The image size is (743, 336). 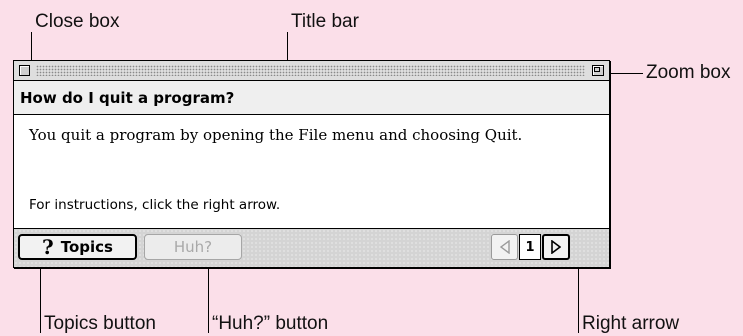 I want to click on left-arrow-icon, so click(x=504, y=247).